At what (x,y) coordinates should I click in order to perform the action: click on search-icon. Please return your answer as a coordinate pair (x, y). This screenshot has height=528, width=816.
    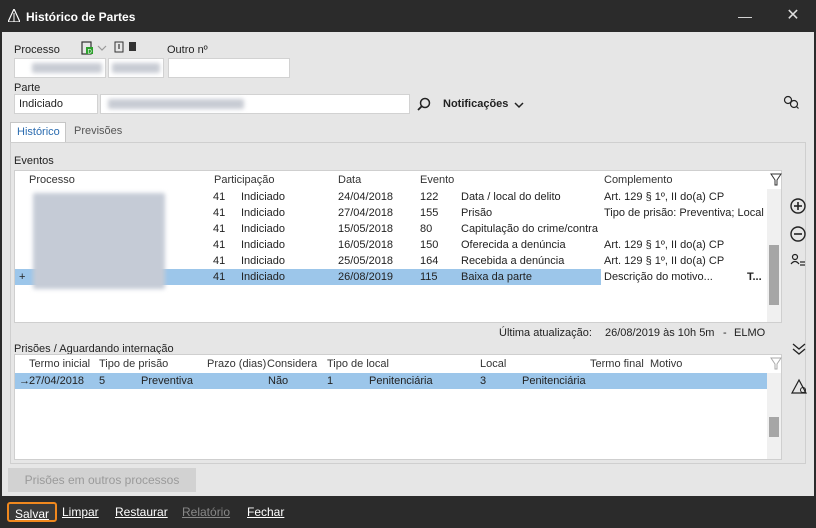
    Looking at the image, I should click on (424, 104).